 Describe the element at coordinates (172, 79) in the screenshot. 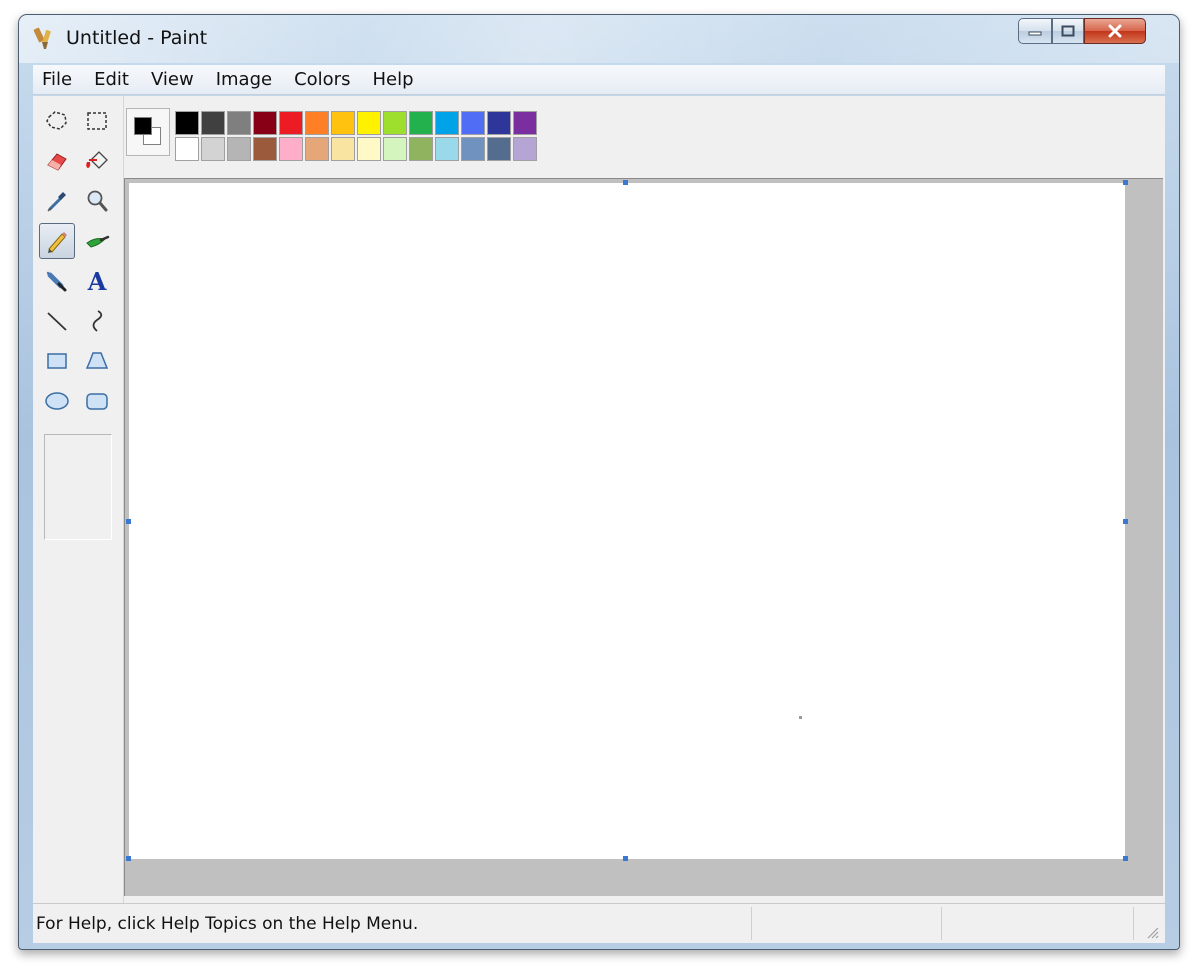

I see `menu-view: View` at that location.